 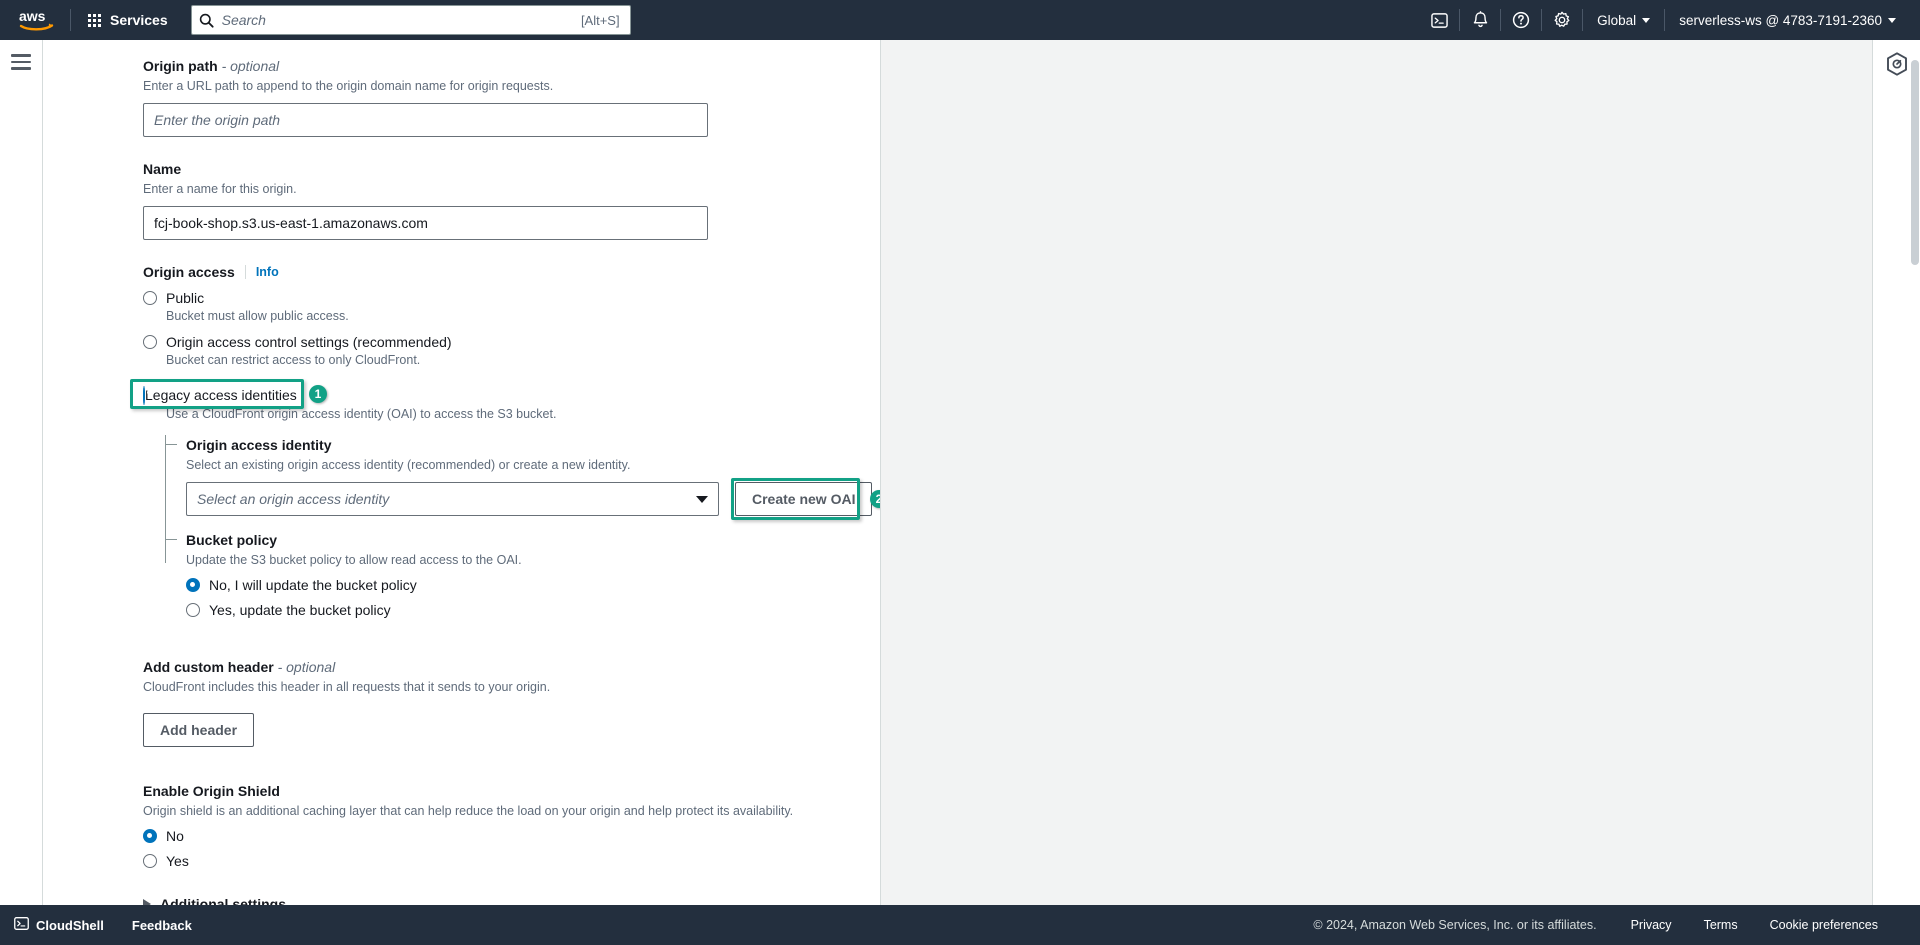 What do you see at coordinates (425, 223) in the screenshot?
I see `name-input` at bounding box center [425, 223].